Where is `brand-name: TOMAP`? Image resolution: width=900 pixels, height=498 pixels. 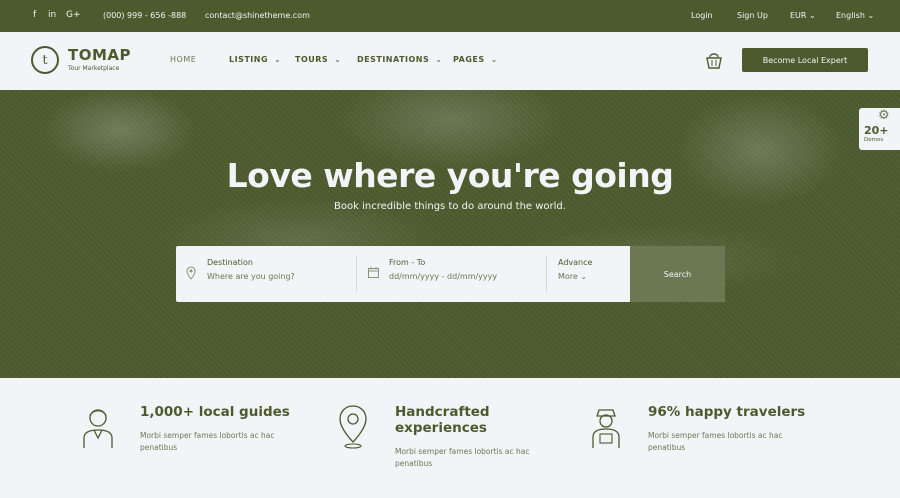
brand-name: TOMAP is located at coordinates (99, 55).